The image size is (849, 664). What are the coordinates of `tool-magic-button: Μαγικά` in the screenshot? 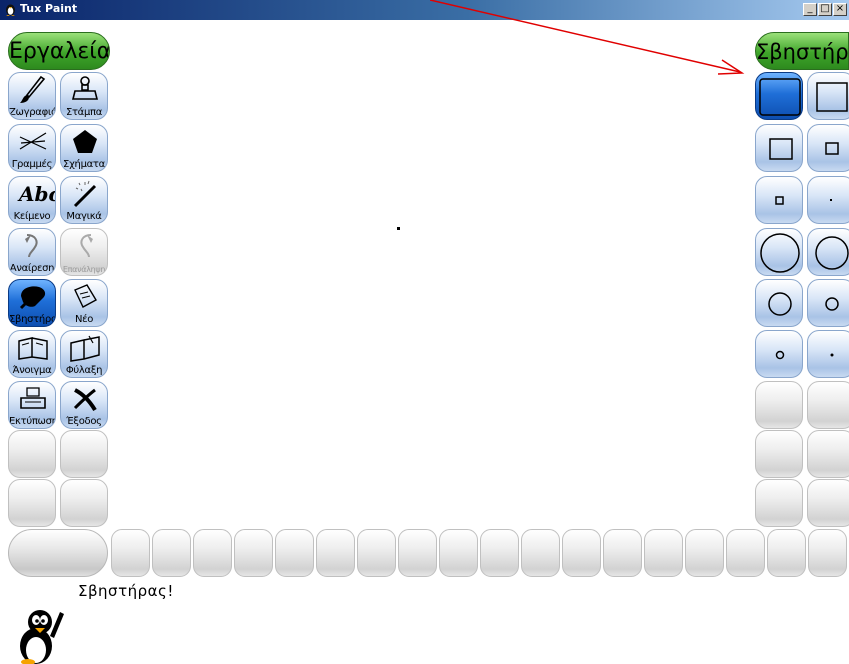 It's located at (84, 200).